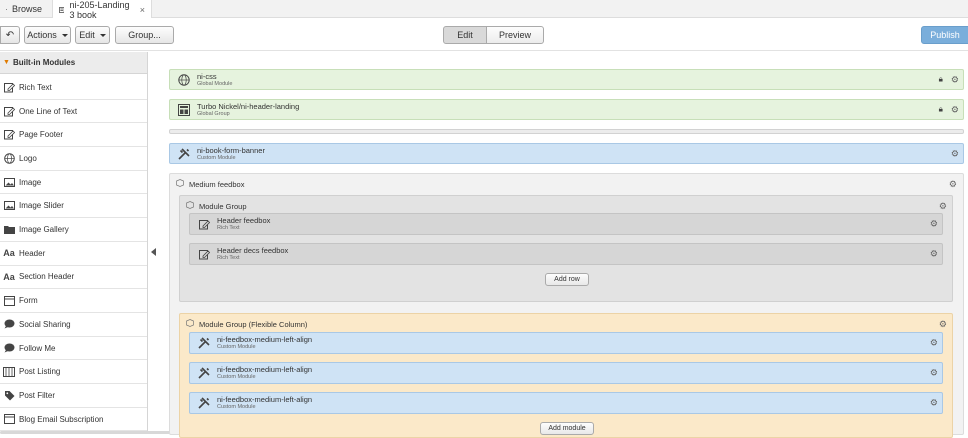 This screenshot has width=968, height=438. What do you see at coordinates (566, 153) in the screenshot?
I see `module-book-form-banner: ni-book-form-banner Custom Module ⚙` at bounding box center [566, 153].